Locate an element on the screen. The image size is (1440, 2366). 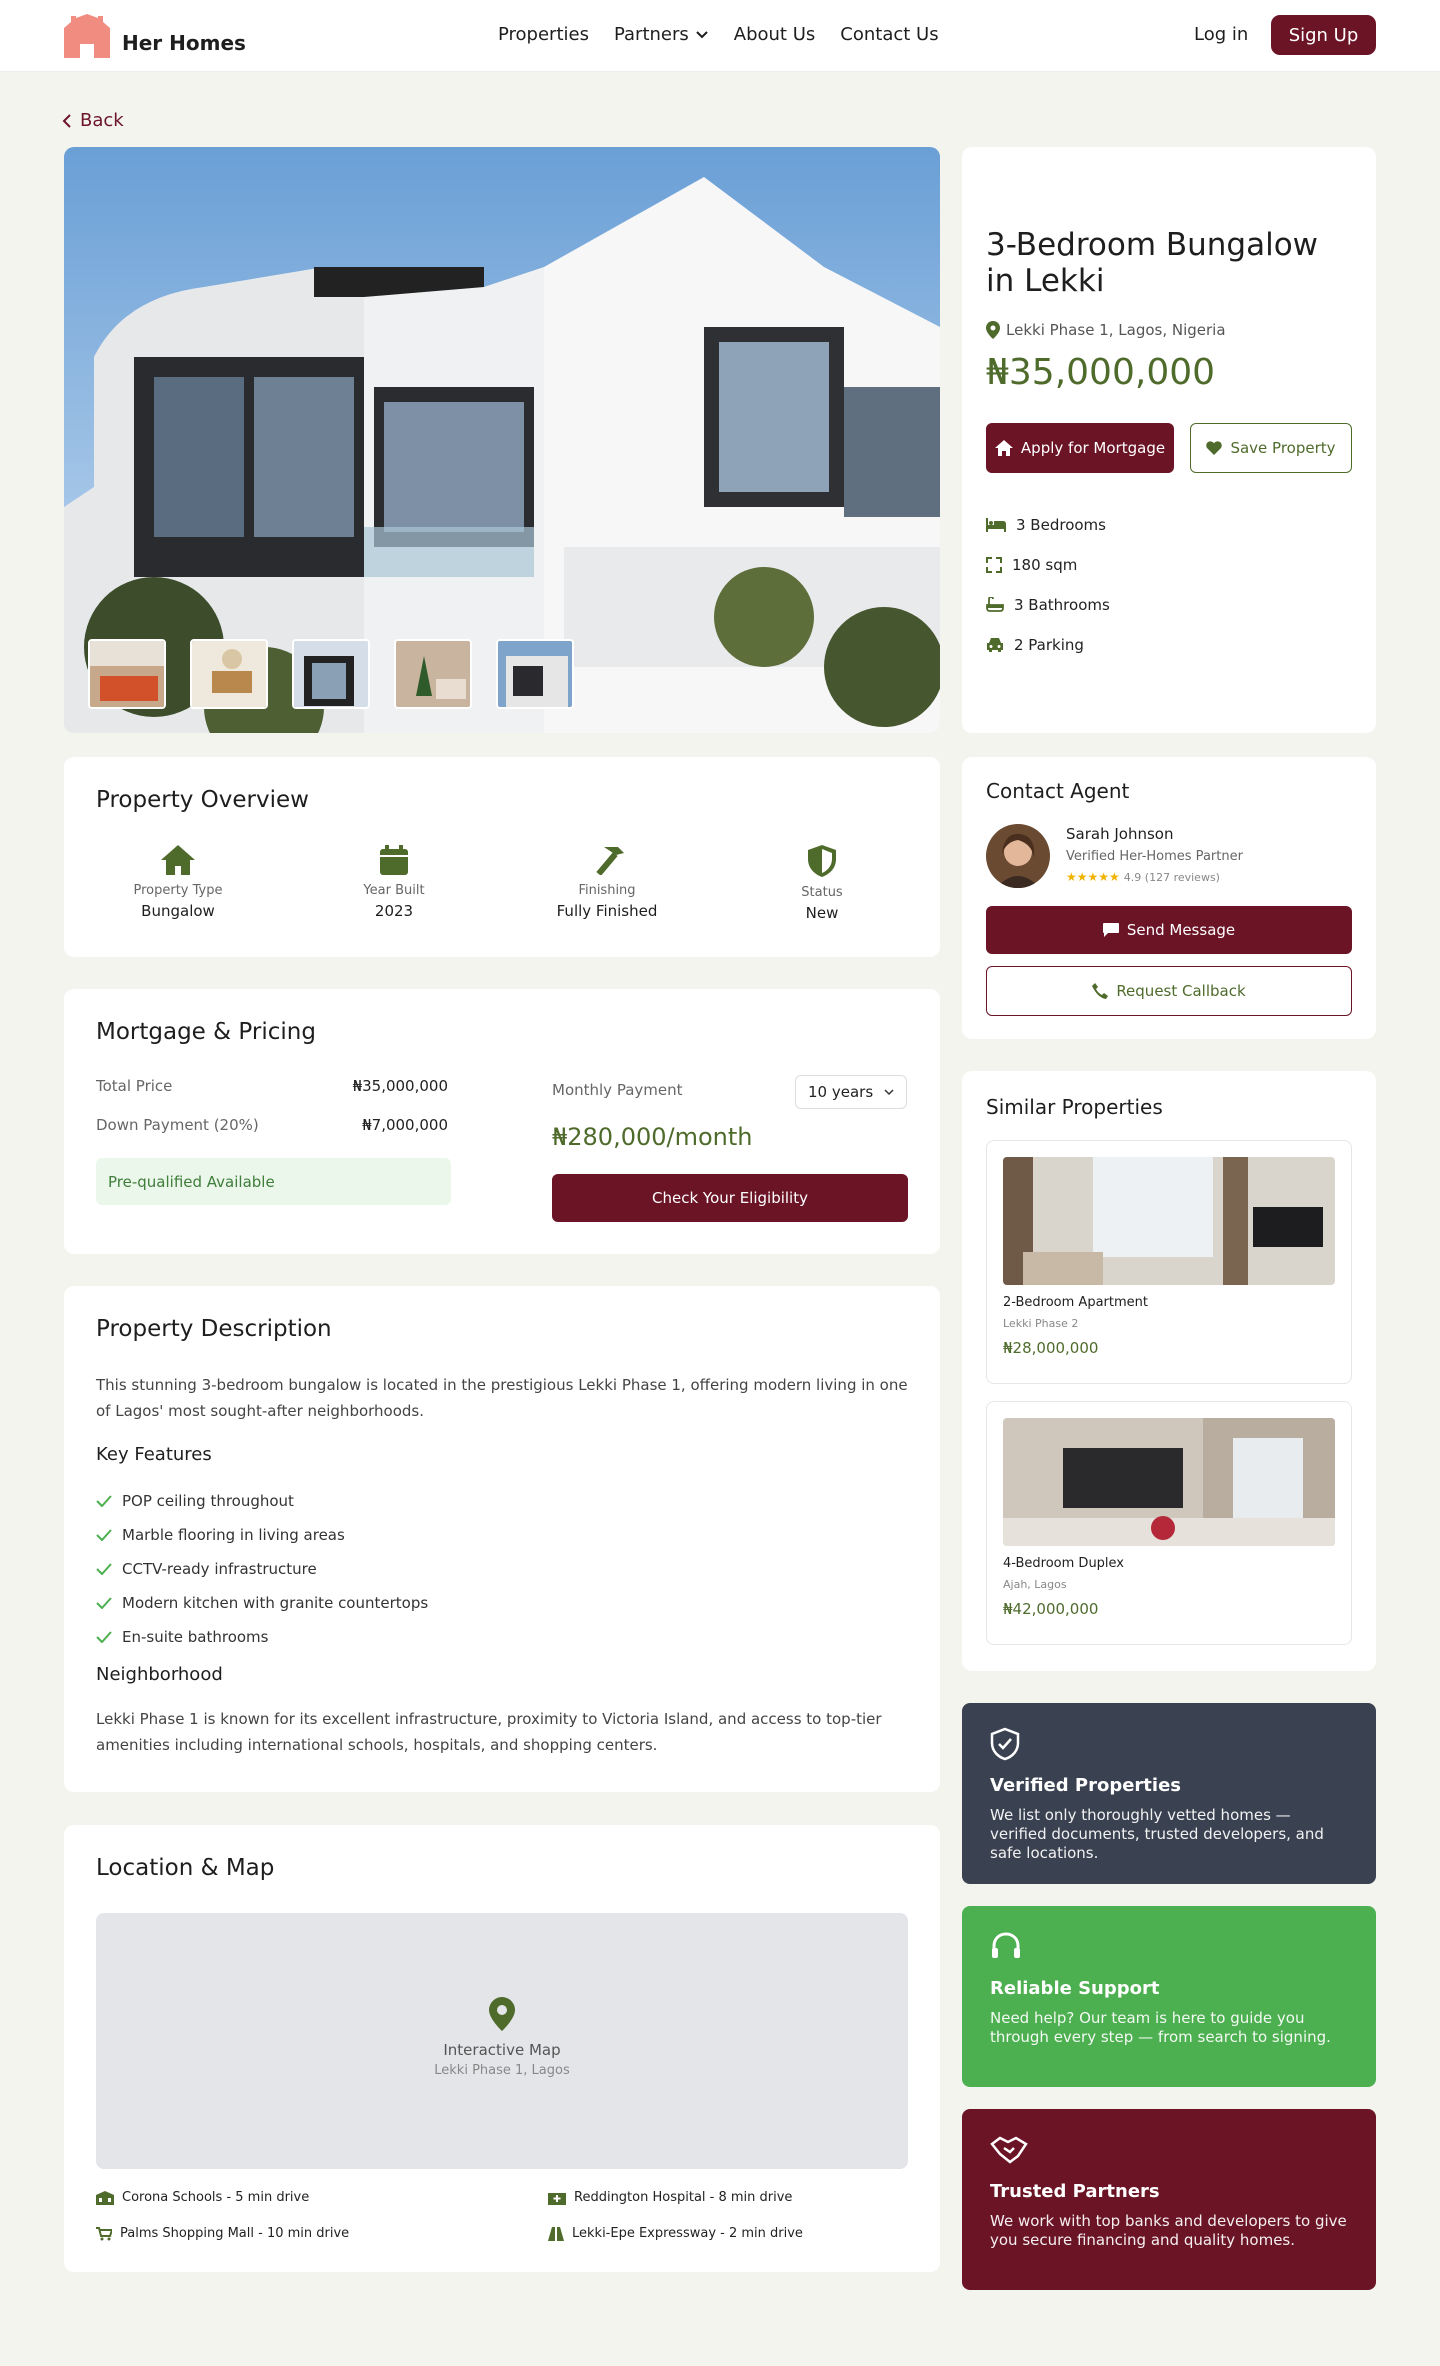
similar-heading: Similar Properties is located at coordinates (1074, 1107).